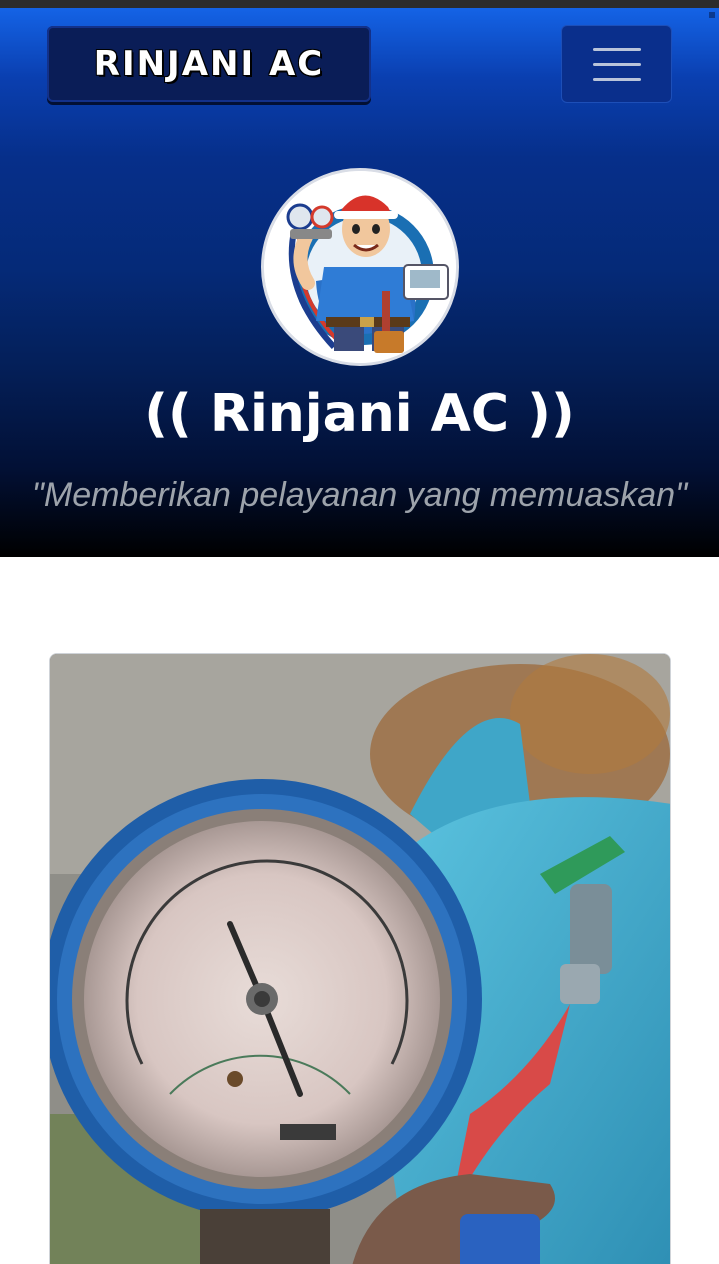 This screenshot has width=719, height=1264. I want to click on status-indicator, so click(712, 15).